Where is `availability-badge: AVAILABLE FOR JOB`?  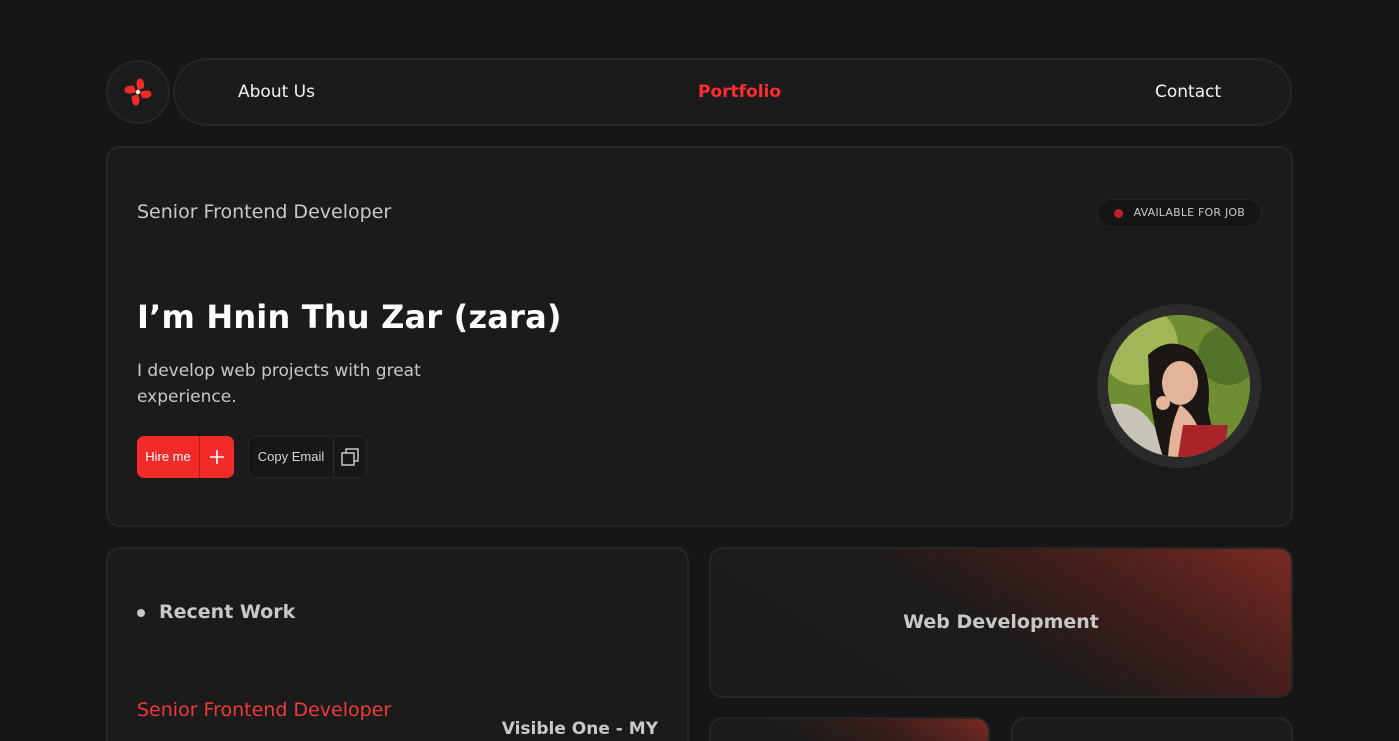 availability-badge: AVAILABLE FOR JOB is located at coordinates (1179, 213).